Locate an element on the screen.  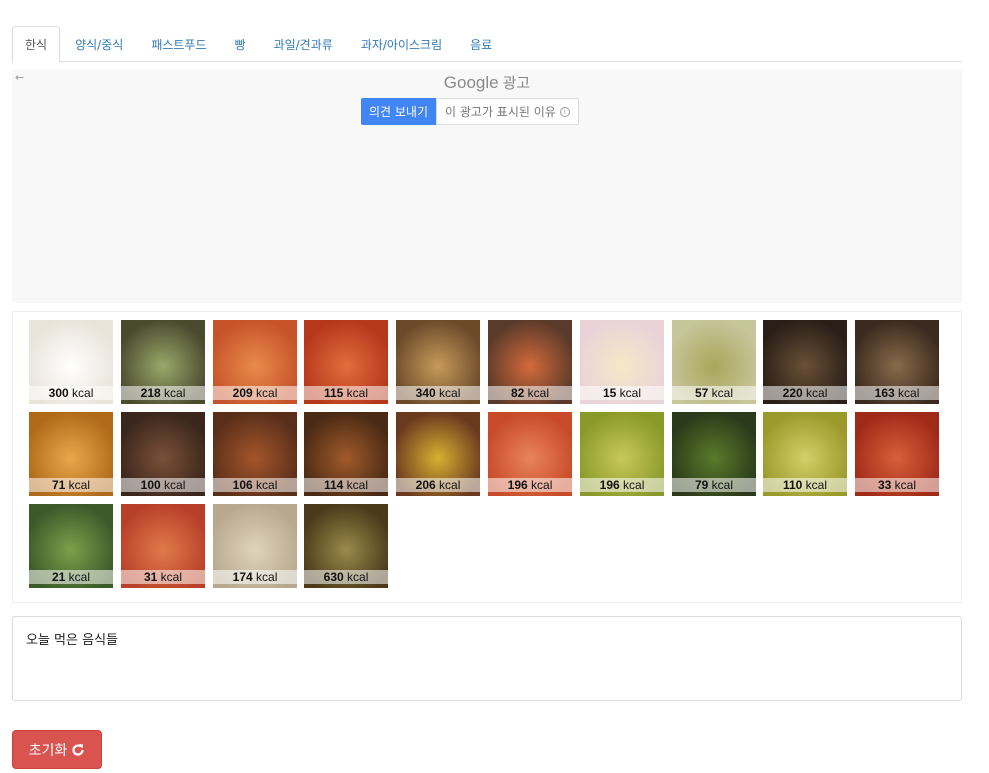
kcal-label: 33 kcal is located at coordinates (897, 485).